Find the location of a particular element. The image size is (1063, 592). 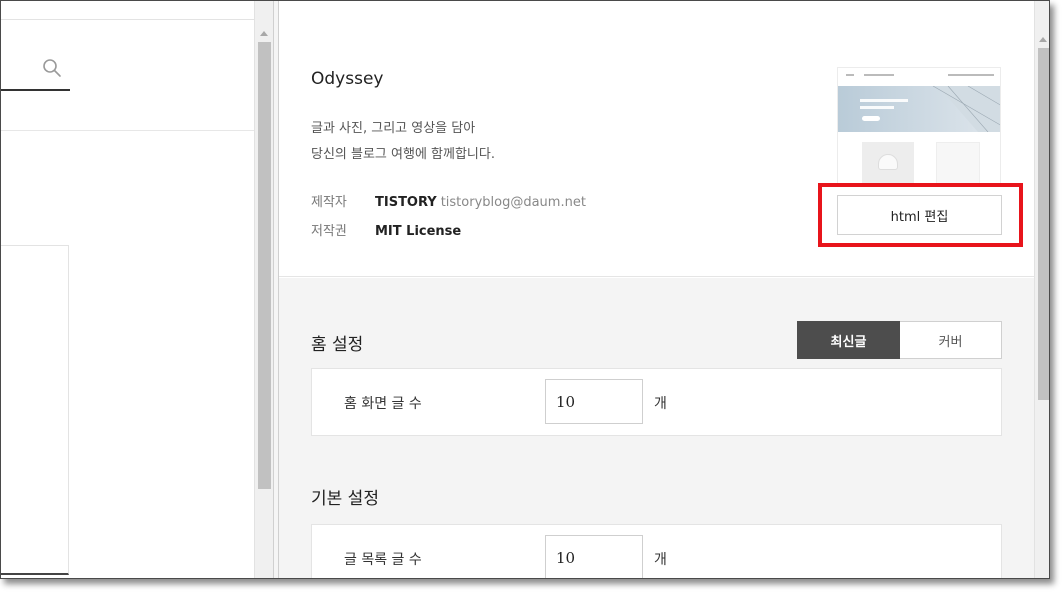

license-value: MIT License is located at coordinates (418, 231).